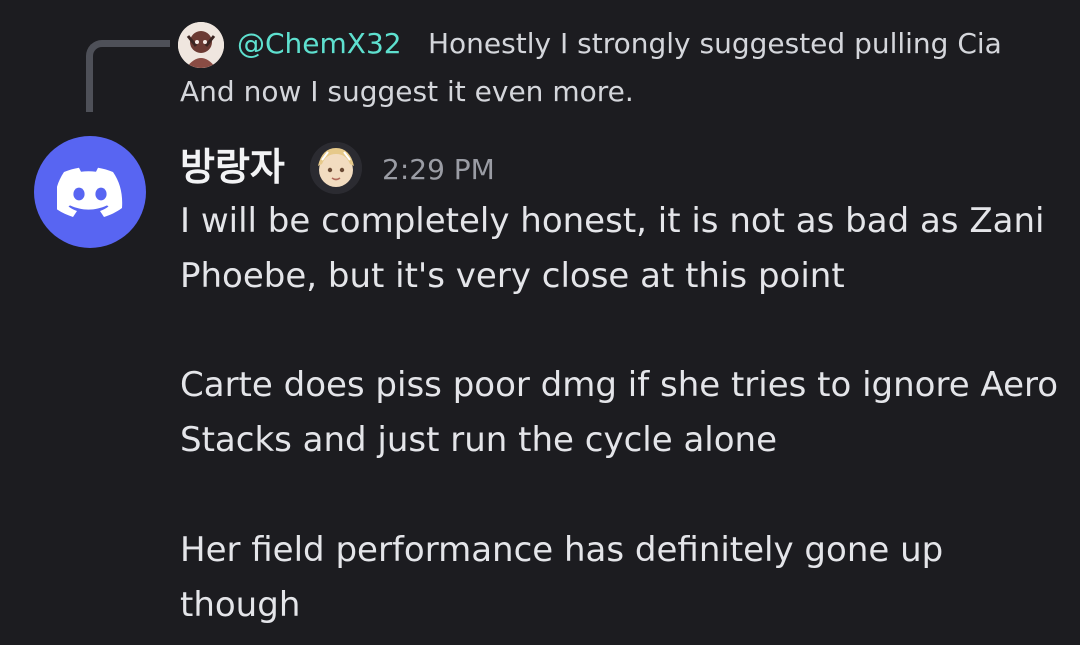  I want to click on discord-logo-icon, so click(90, 192).